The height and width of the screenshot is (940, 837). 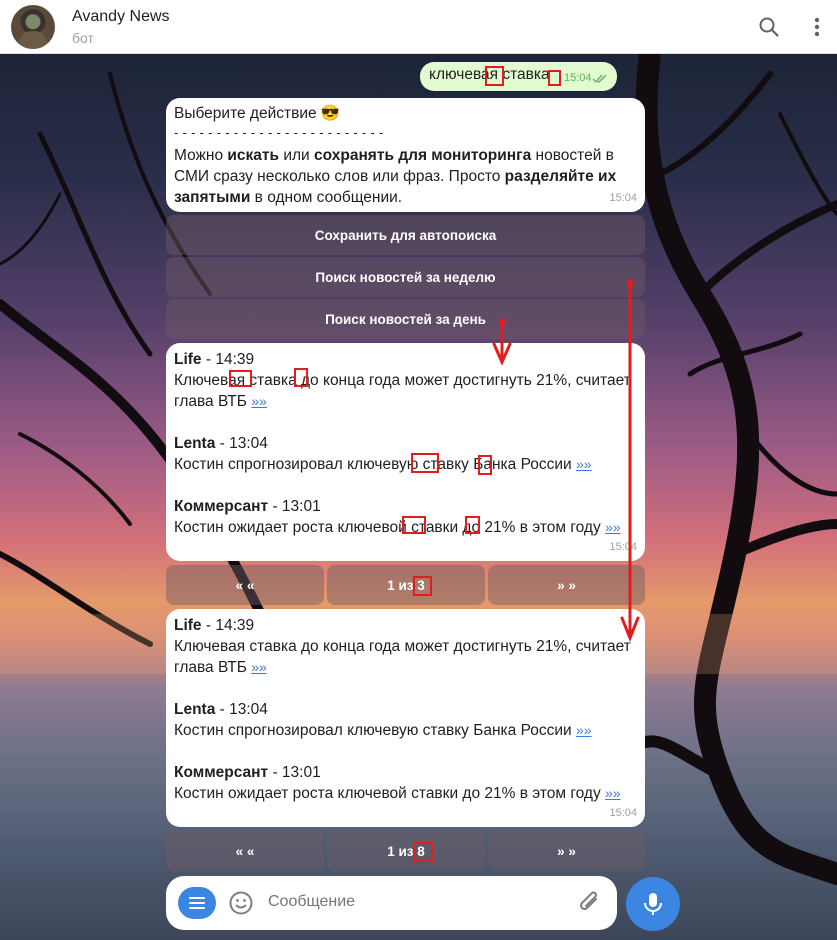 I want to click on mic-icon, so click(x=653, y=904).